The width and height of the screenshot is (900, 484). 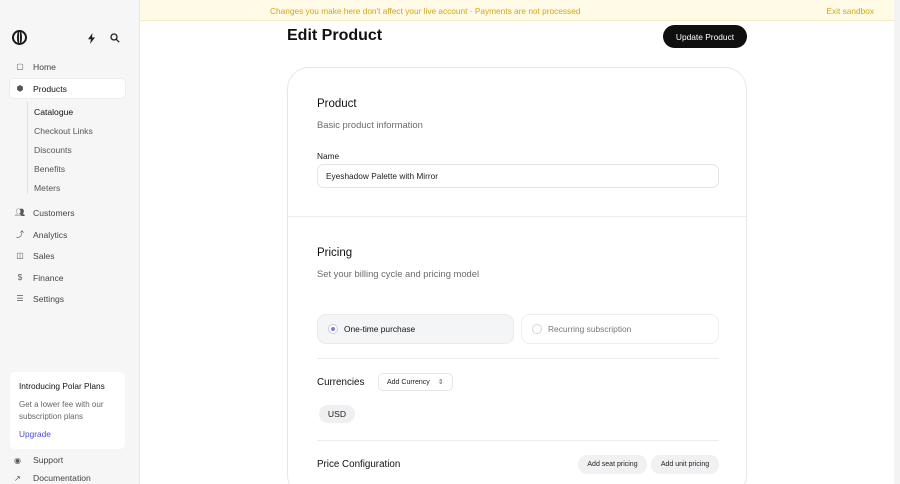 What do you see at coordinates (705, 36) in the screenshot?
I see `update-product-button: Update Product` at bounding box center [705, 36].